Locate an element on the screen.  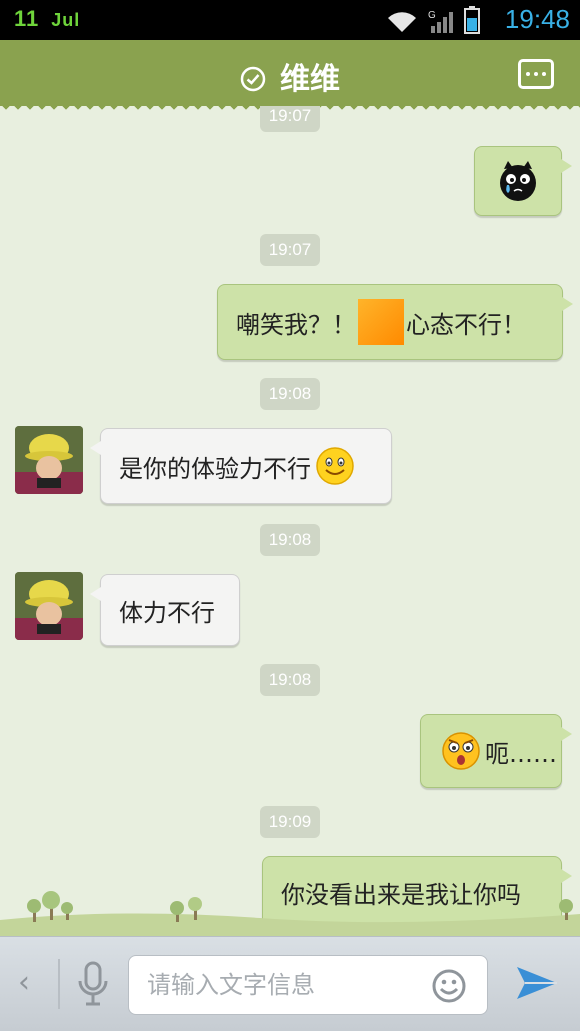
message-input-box is located at coordinates (308, 985).